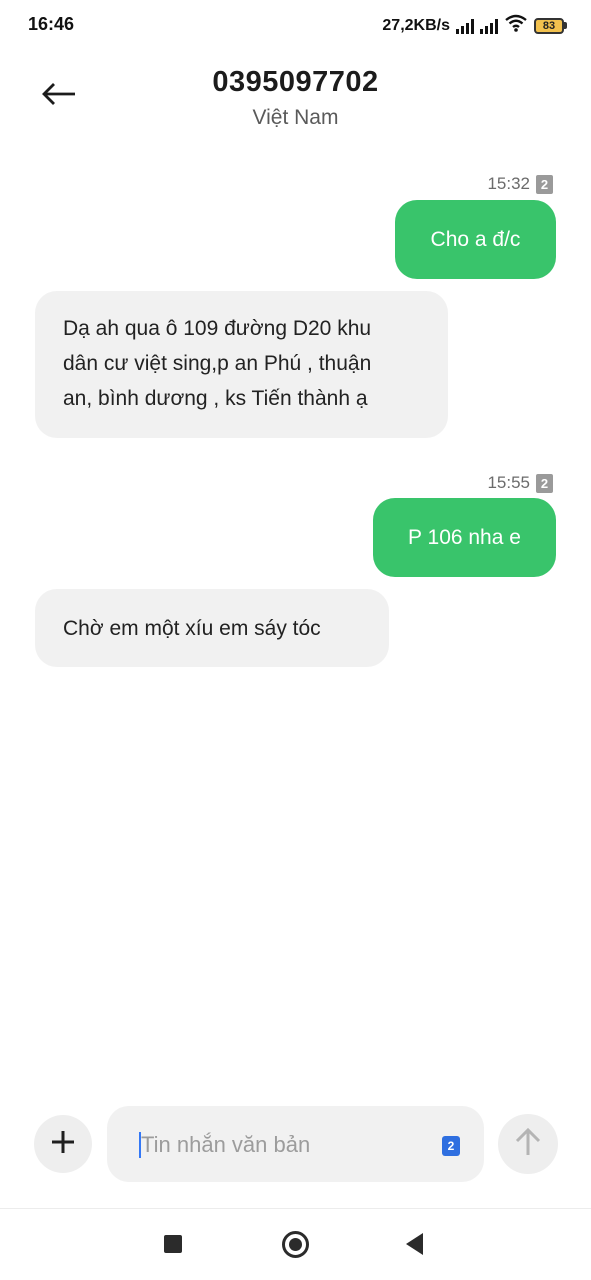 The height and width of the screenshot is (1280, 591). I want to click on input-placeholder: Tin nhắn văn bản, so click(226, 1144).